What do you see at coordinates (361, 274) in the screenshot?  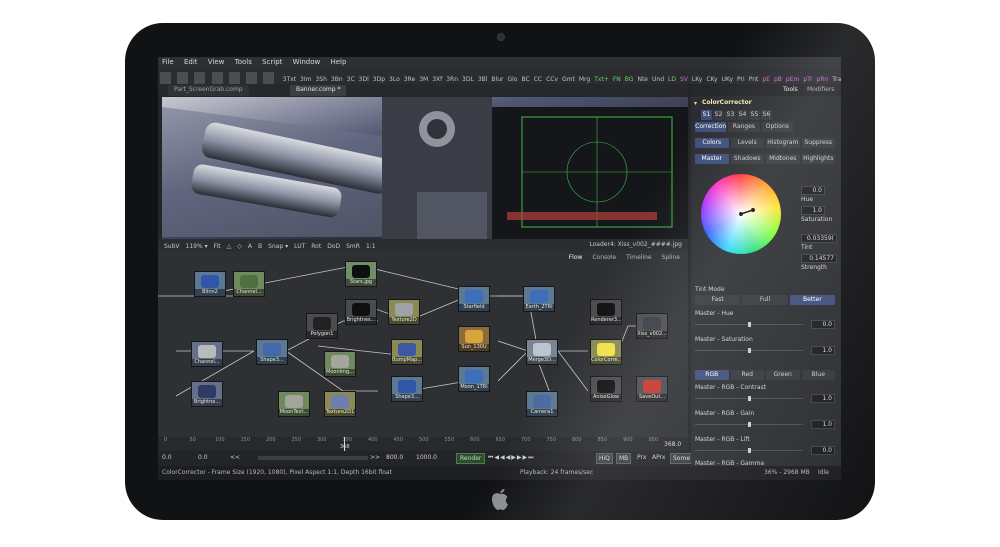 I see `flow-node: Stars.jpg` at bounding box center [361, 274].